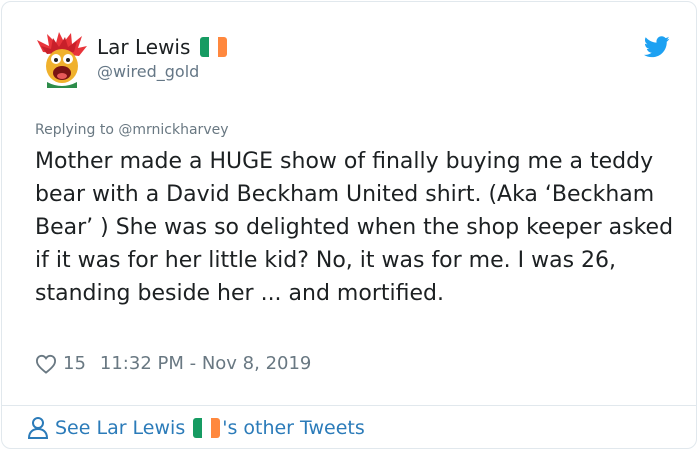 The image size is (700, 452). I want to click on footer-divider, so click(349, 405).